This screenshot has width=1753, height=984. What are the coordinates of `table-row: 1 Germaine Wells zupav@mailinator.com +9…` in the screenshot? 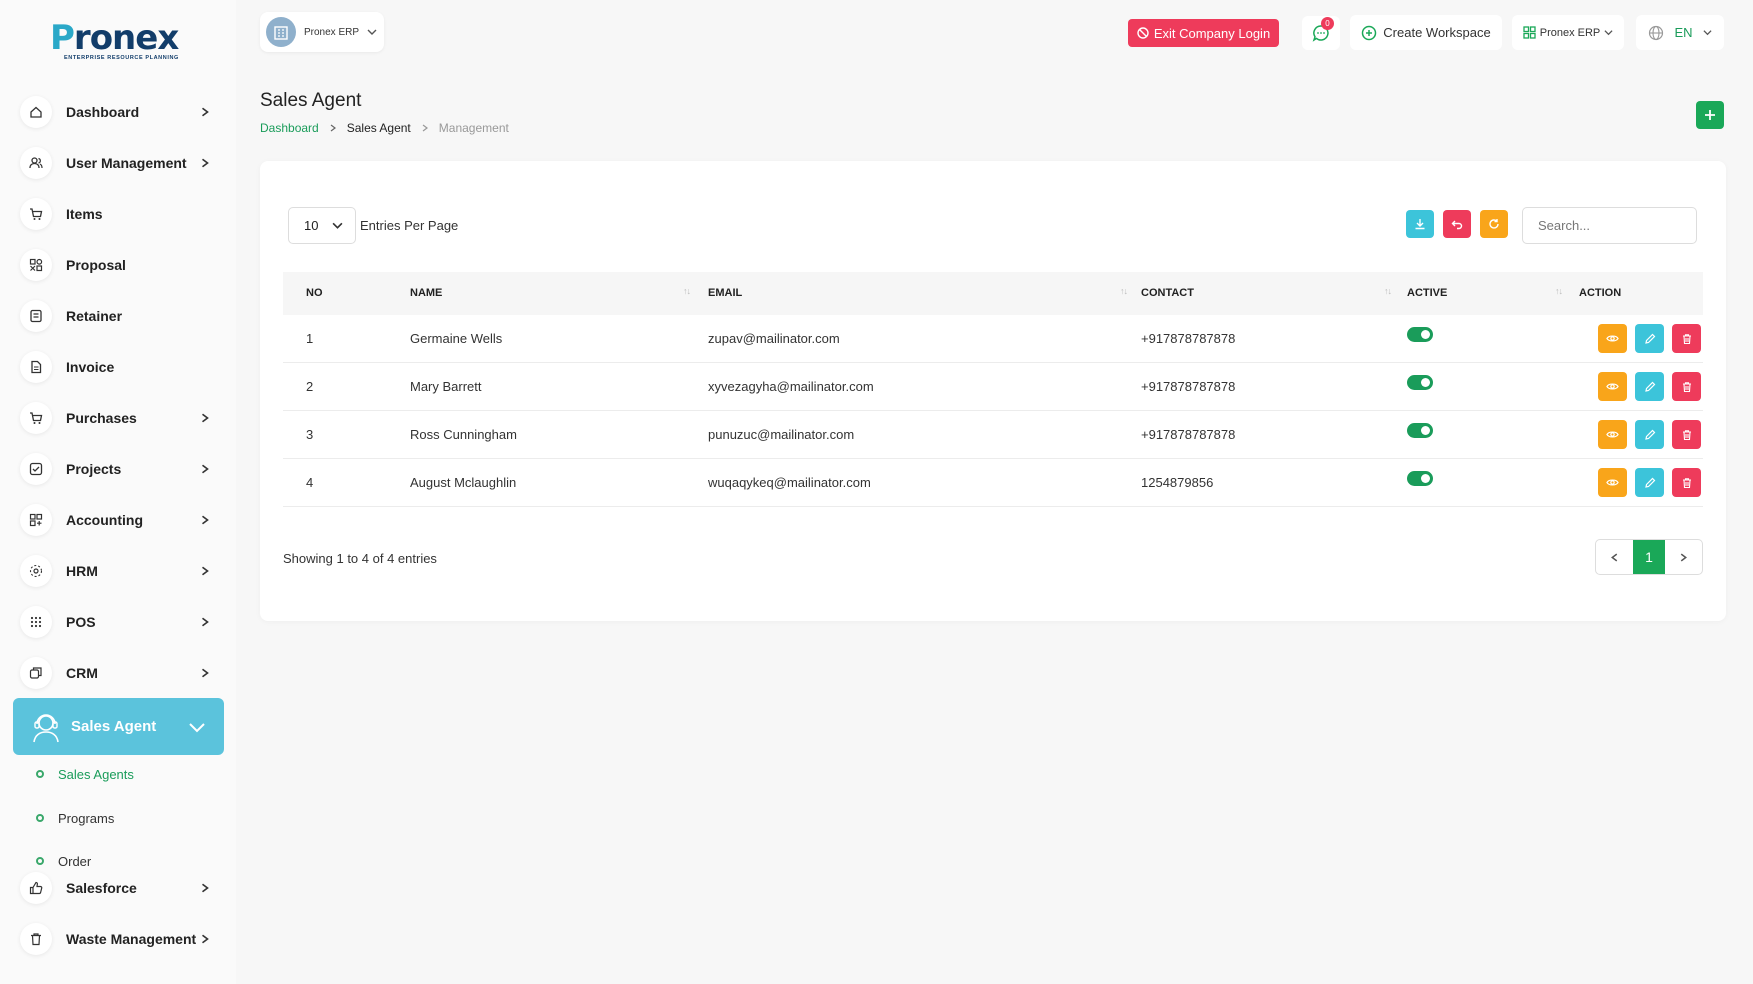 It's located at (993, 339).